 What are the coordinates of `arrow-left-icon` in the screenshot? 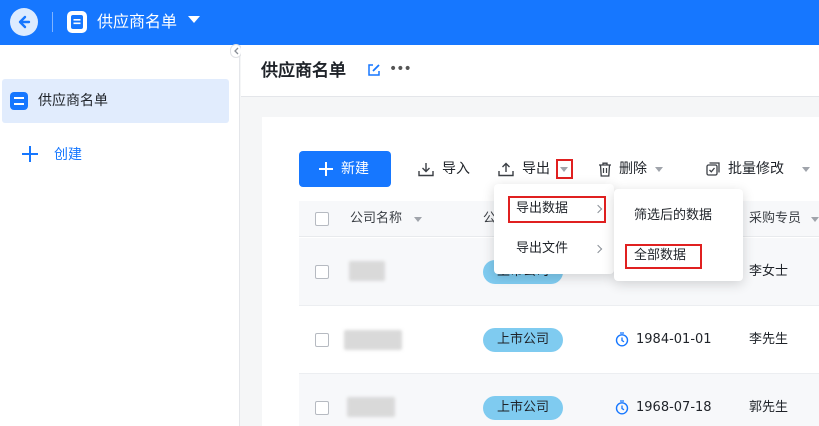 It's located at (24, 22).